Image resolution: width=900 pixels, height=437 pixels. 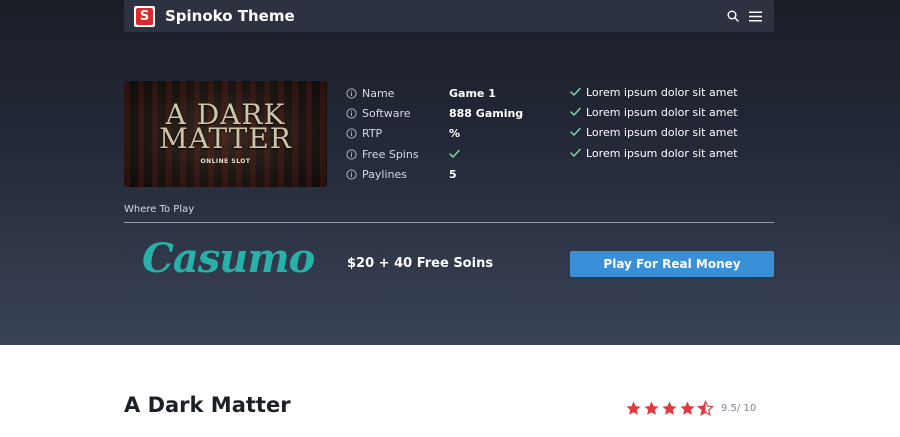 I want to click on game-art-title: A DARK MATTER, so click(x=225, y=128).